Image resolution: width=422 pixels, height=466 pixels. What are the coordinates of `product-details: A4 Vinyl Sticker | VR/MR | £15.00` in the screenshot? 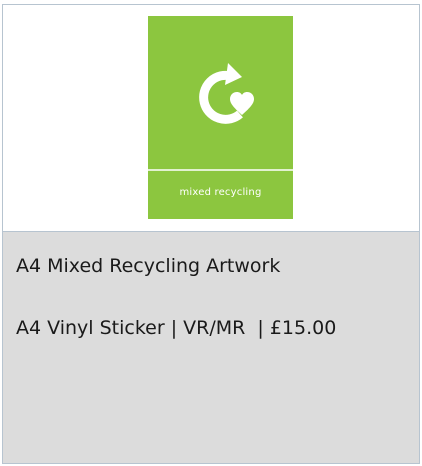 It's located at (176, 328).